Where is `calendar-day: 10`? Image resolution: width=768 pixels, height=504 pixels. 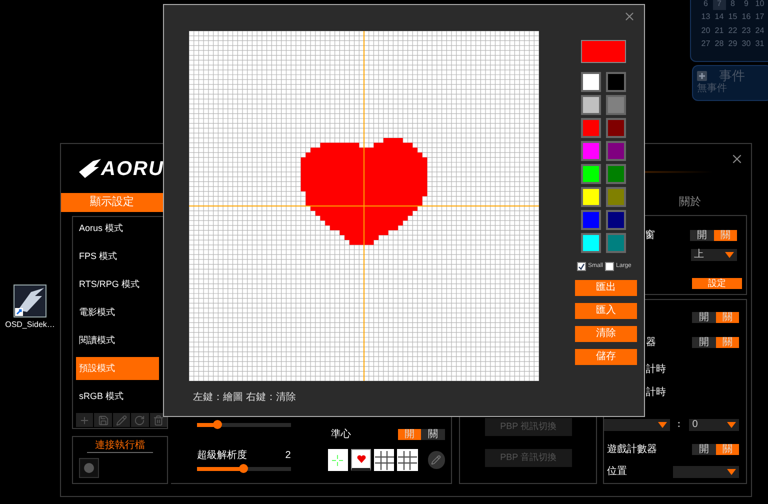
calendar-day: 10 is located at coordinates (759, 5).